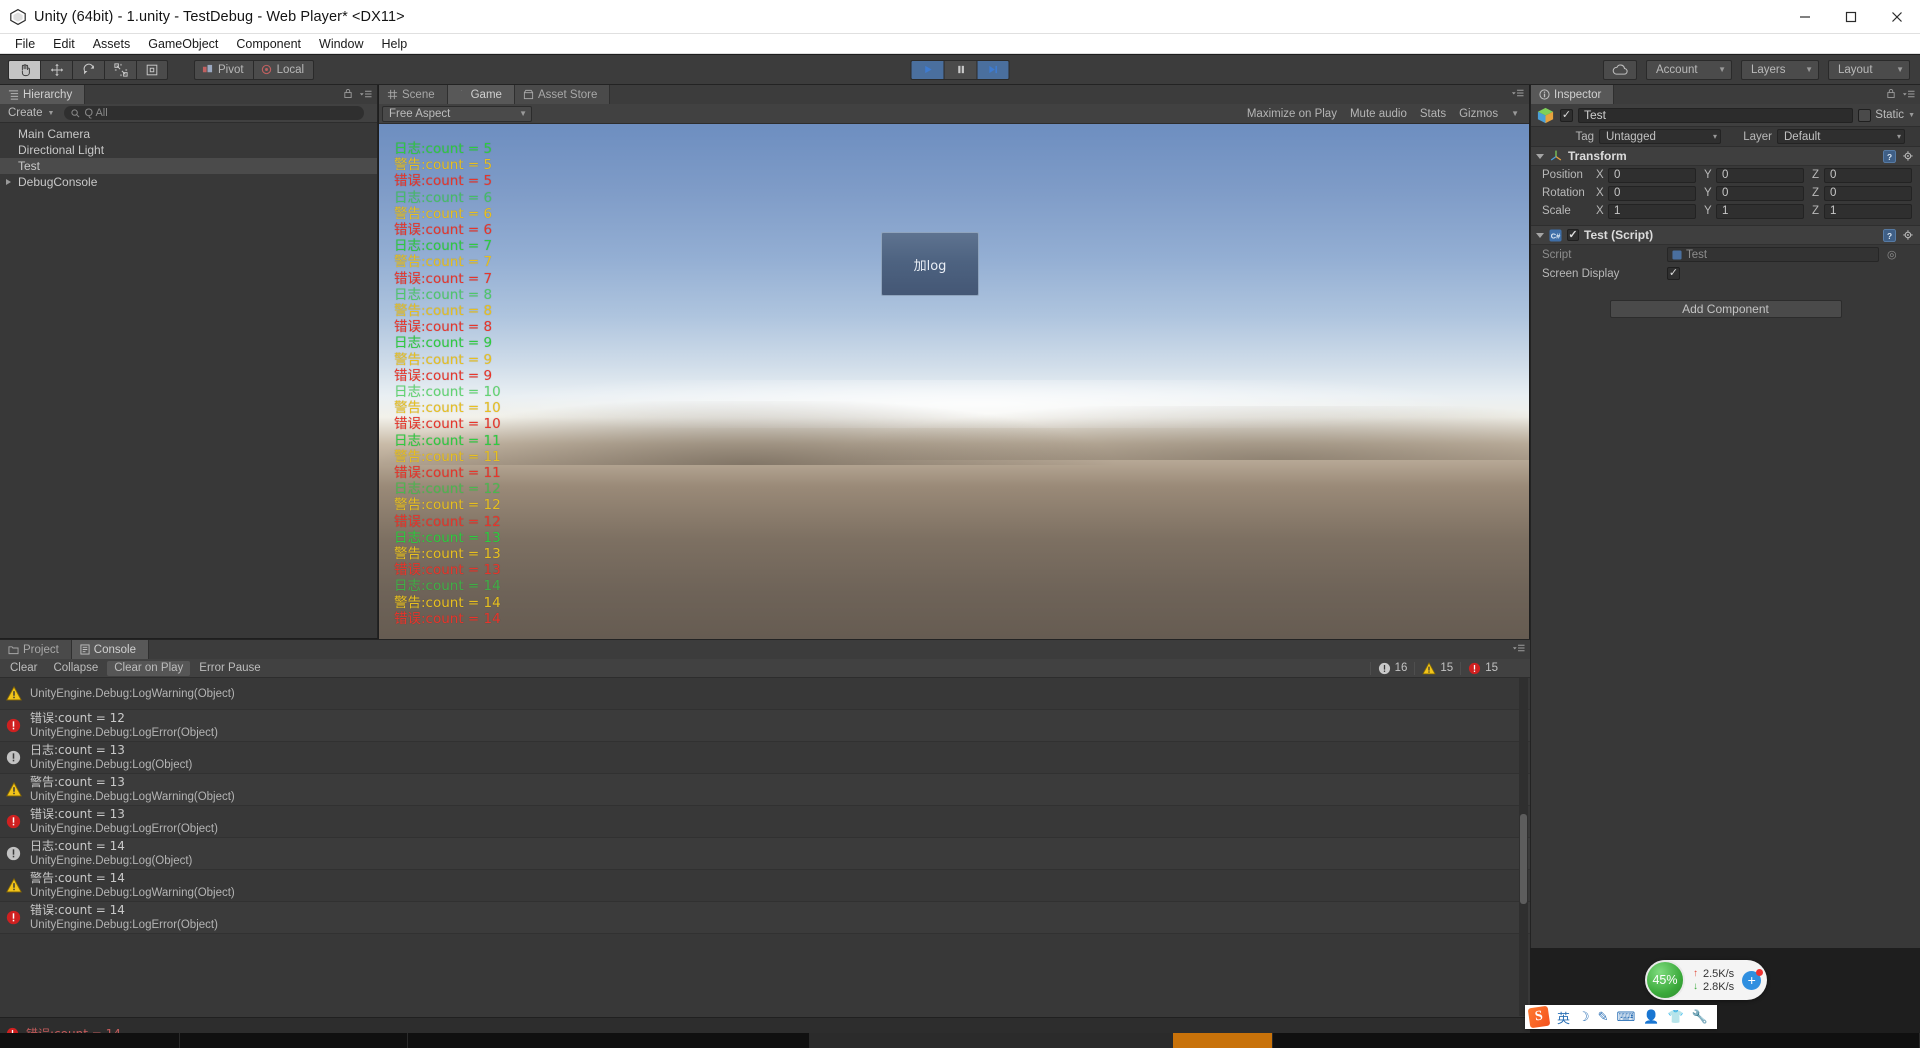 The image size is (1920, 1048). What do you see at coordinates (1651, 1017) in the screenshot?
I see `ime-user-icon: 👤` at bounding box center [1651, 1017].